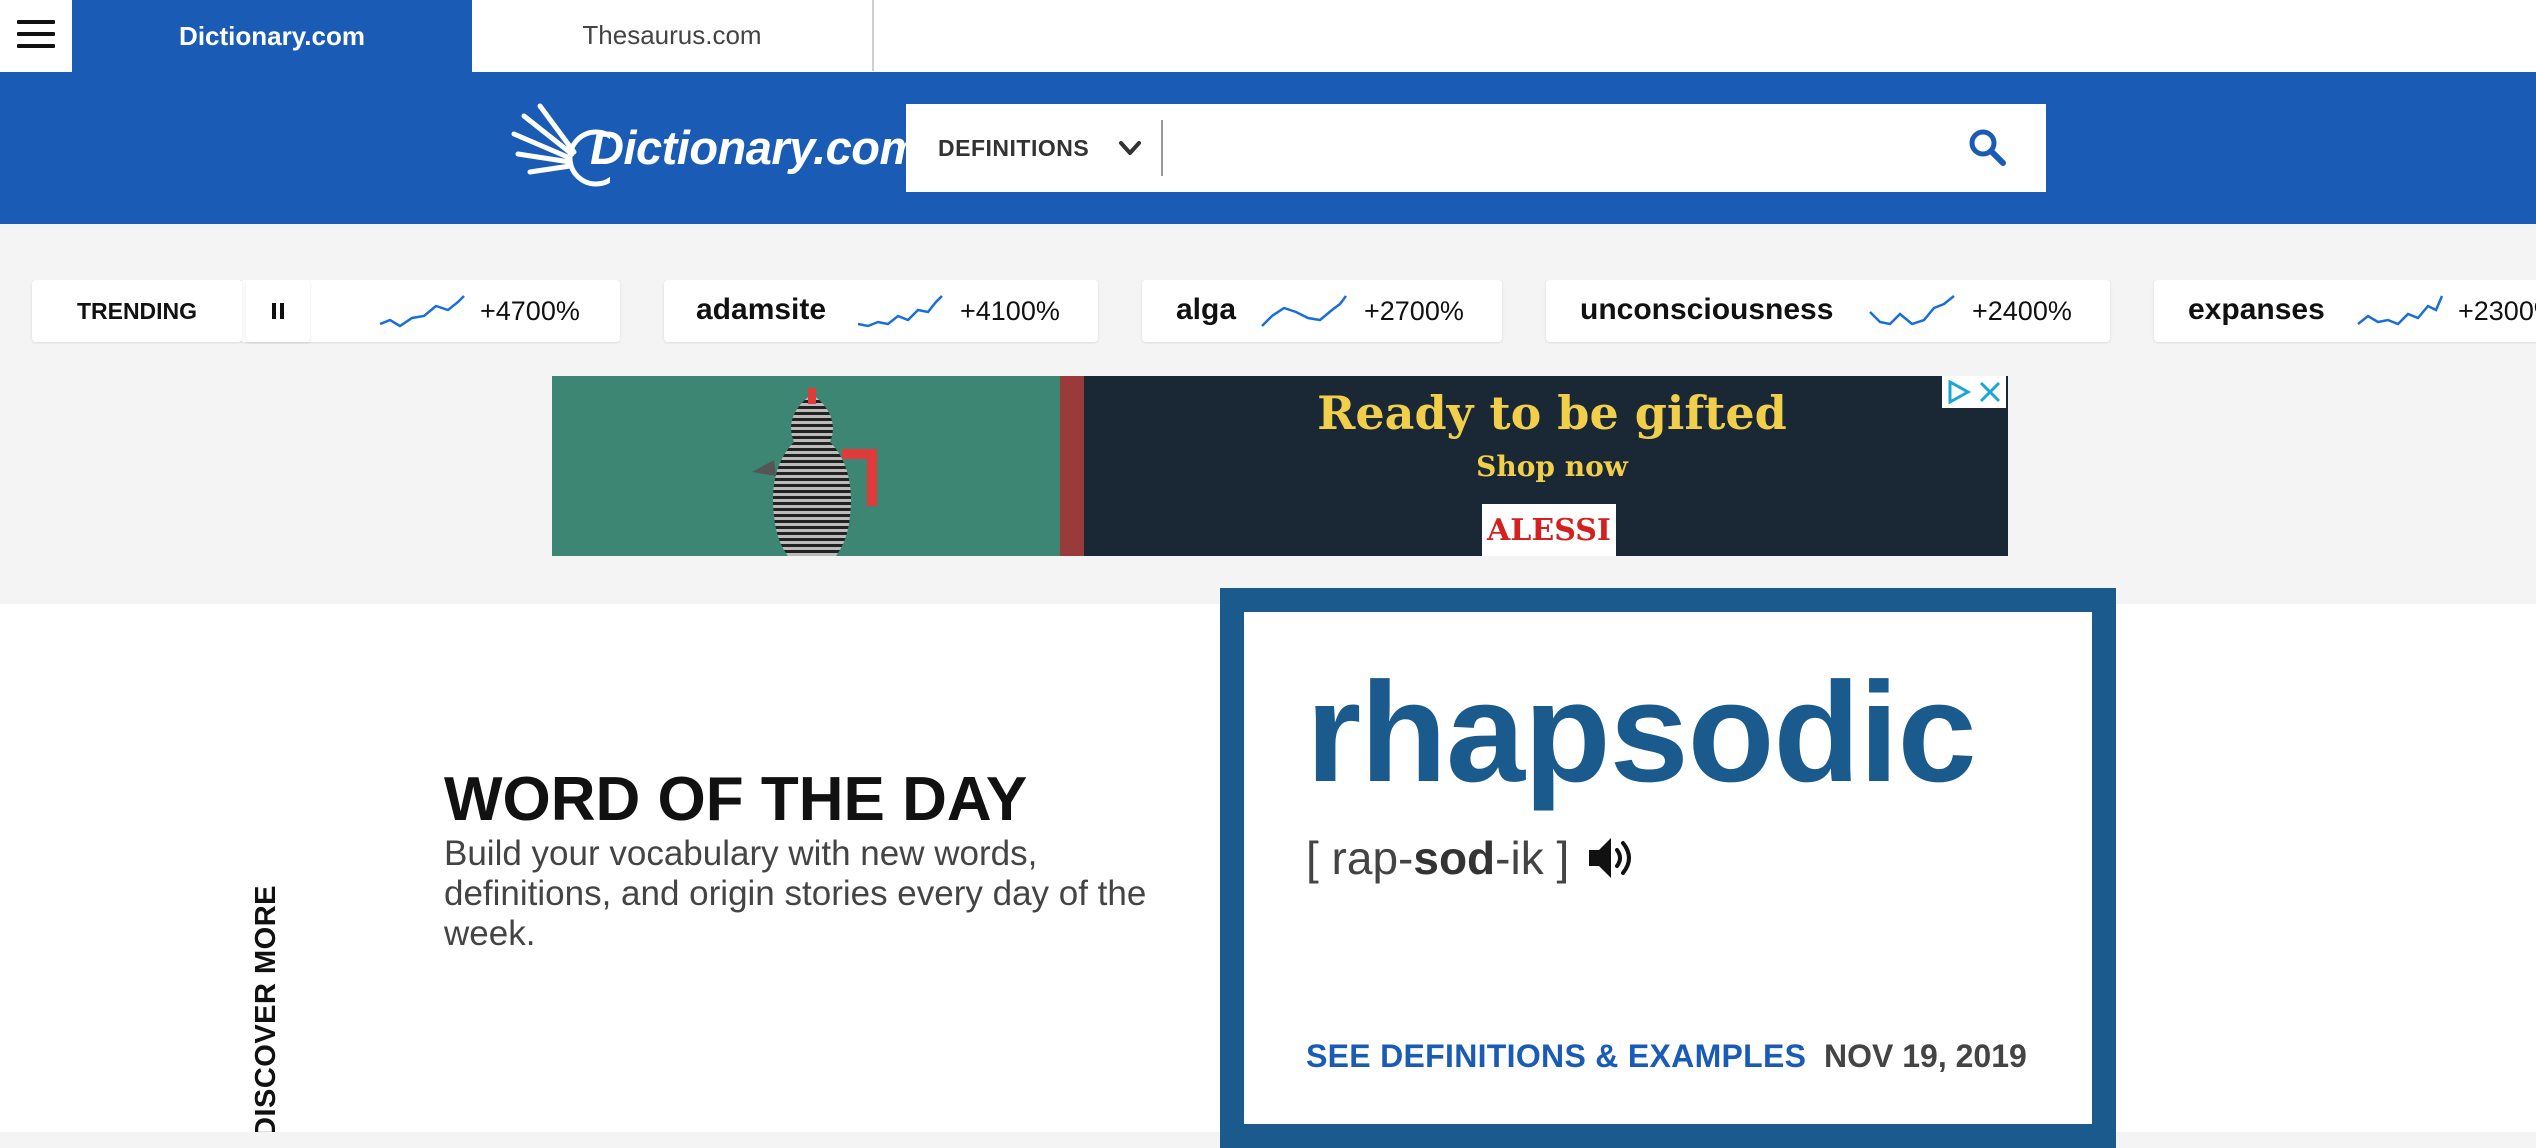 The height and width of the screenshot is (1148, 2536). I want to click on discover-more-label: DISCOVER MORE, so click(266, 1011).